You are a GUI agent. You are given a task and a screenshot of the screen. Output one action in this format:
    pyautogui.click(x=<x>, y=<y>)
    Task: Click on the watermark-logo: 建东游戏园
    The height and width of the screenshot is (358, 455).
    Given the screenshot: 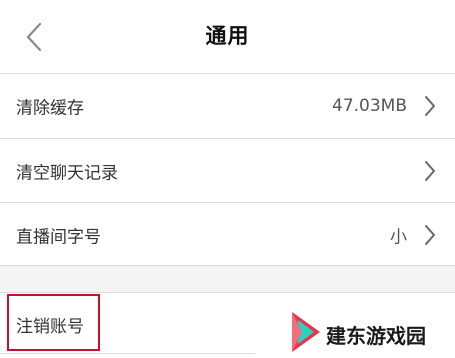 What is the action you would take?
    pyautogui.click(x=370, y=331)
    